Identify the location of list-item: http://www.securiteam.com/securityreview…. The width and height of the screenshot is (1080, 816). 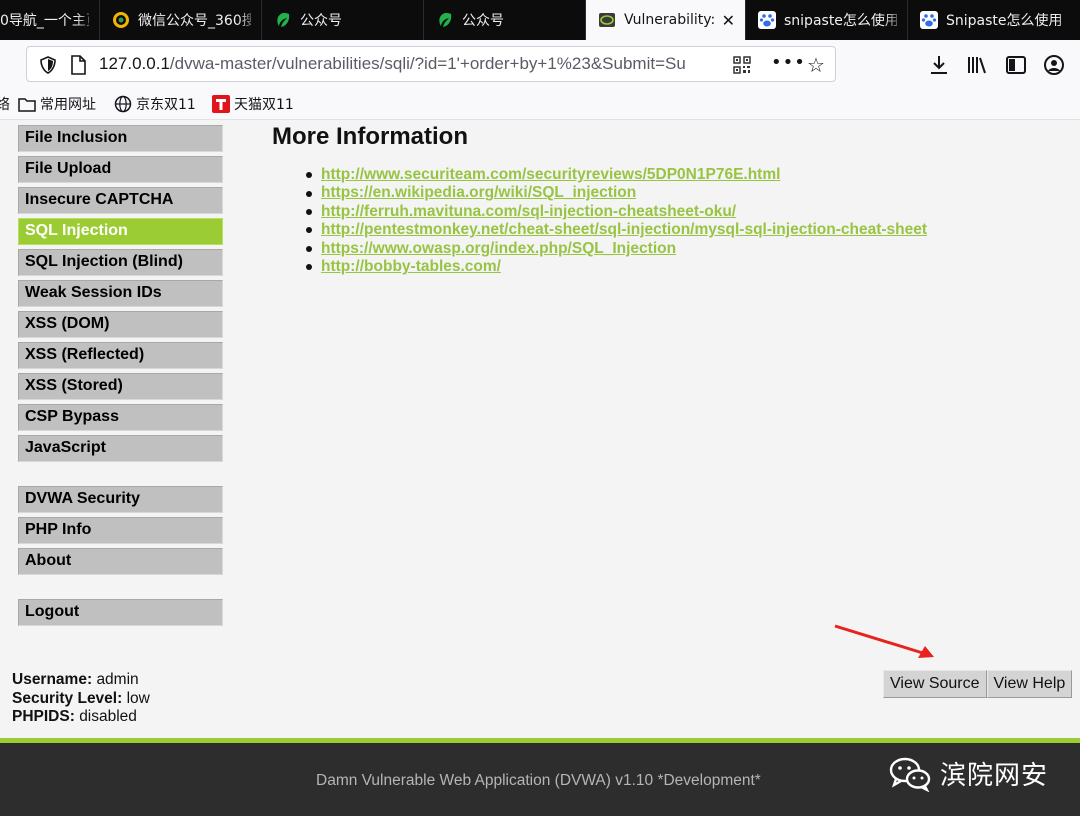
(616, 175).